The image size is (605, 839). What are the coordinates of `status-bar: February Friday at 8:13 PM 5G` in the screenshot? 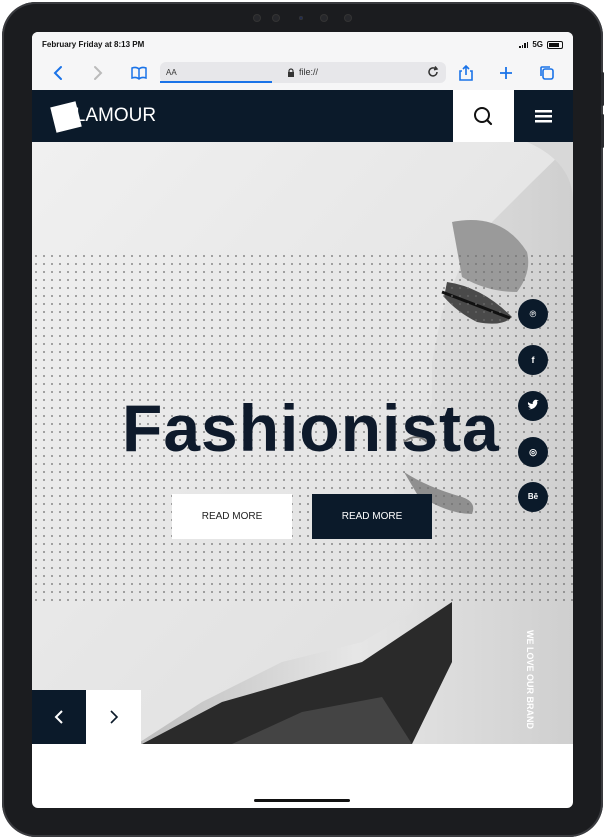 It's located at (302, 44).